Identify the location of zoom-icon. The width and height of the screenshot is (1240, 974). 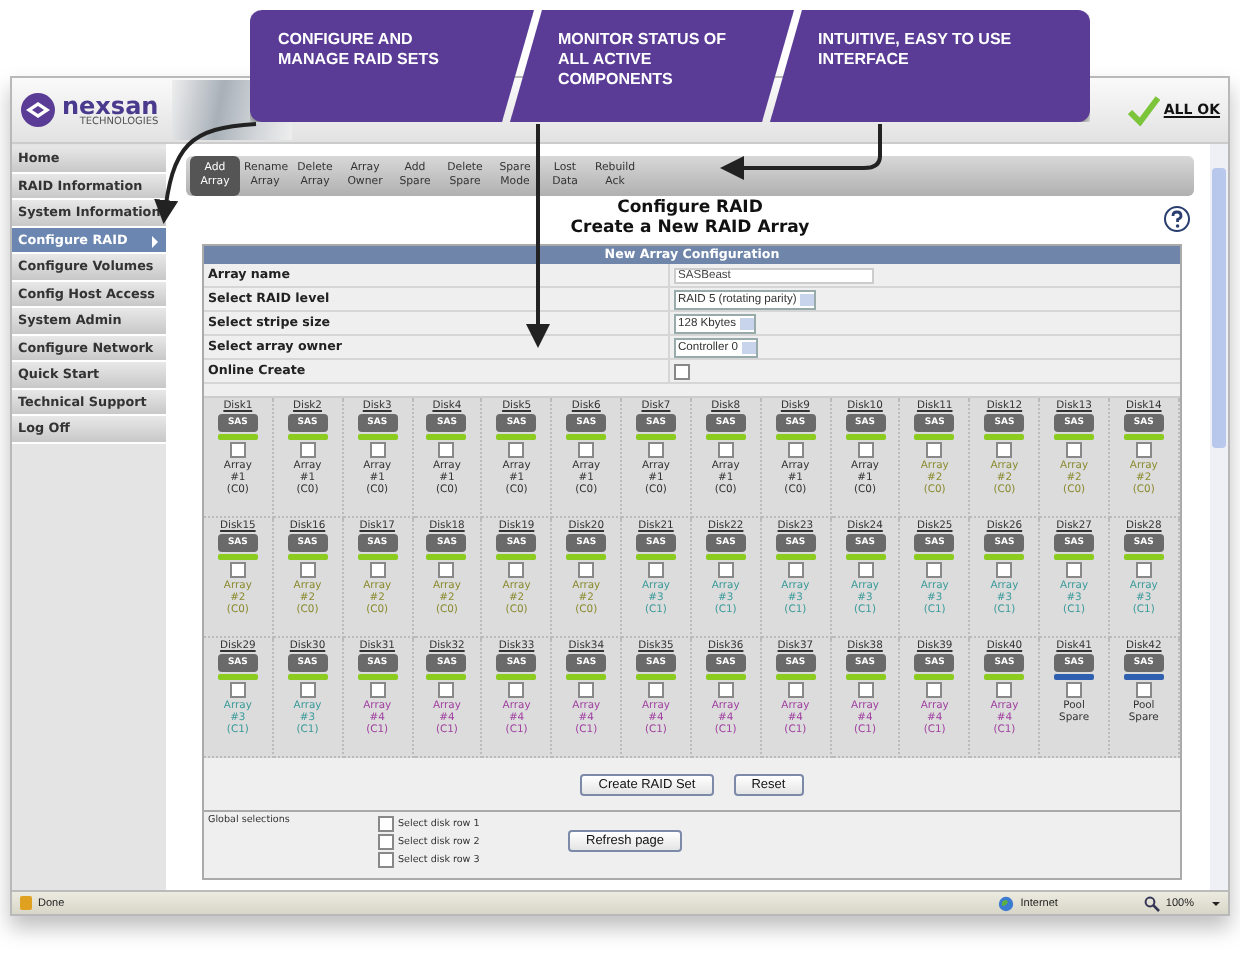
(1151, 903).